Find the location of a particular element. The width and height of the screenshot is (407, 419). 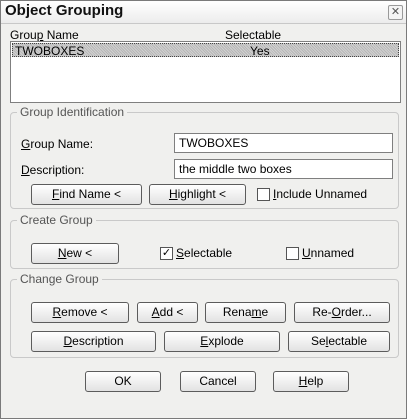

unnamed-checkbox is located at coordinates (292, 253).